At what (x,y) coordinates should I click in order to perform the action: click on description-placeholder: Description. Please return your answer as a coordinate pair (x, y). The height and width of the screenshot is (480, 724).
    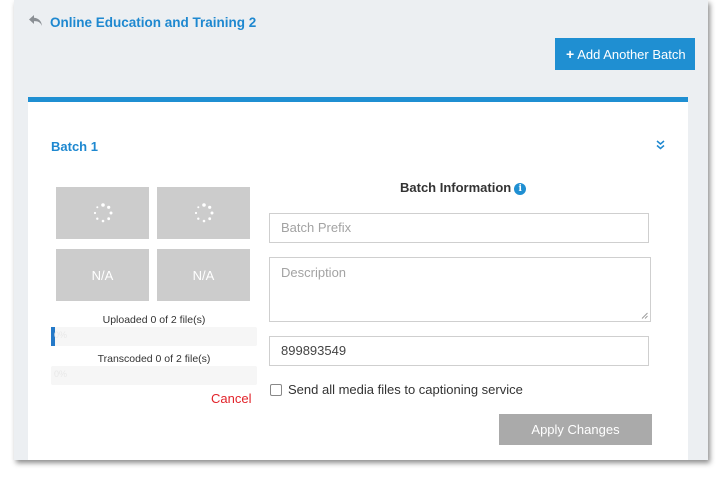
    Looking at the image, I should click on (314, 272).